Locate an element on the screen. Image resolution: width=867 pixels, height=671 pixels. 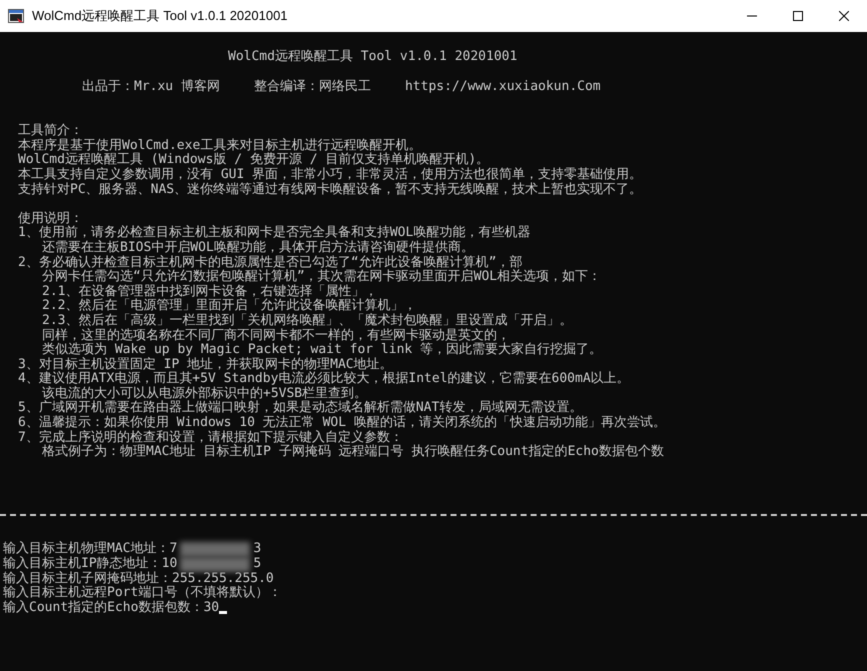
usage-line: 7、完成上序说明的检查和设置，请根据如下提示键入自定义参数： is located at coordinates (210, 437).